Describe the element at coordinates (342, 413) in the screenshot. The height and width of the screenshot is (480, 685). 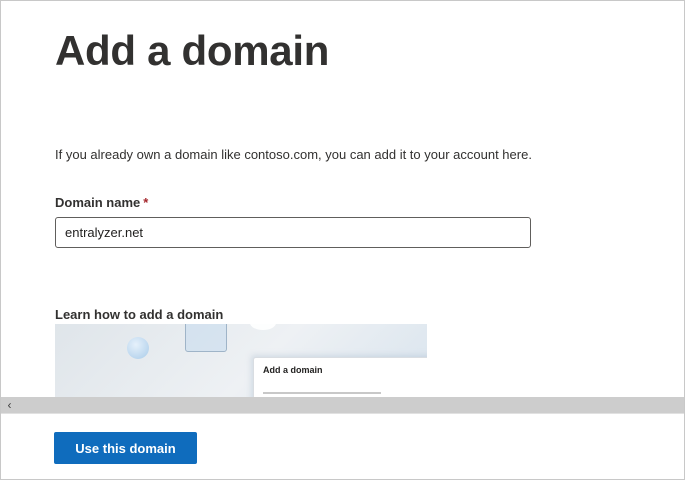
I see `footer-divider` at that location.